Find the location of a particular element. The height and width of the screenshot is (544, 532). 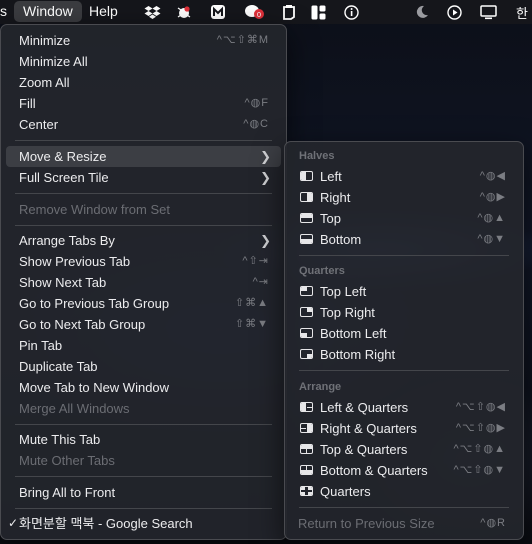

right-and-quarters-icon is located at coordinates (306, 428).